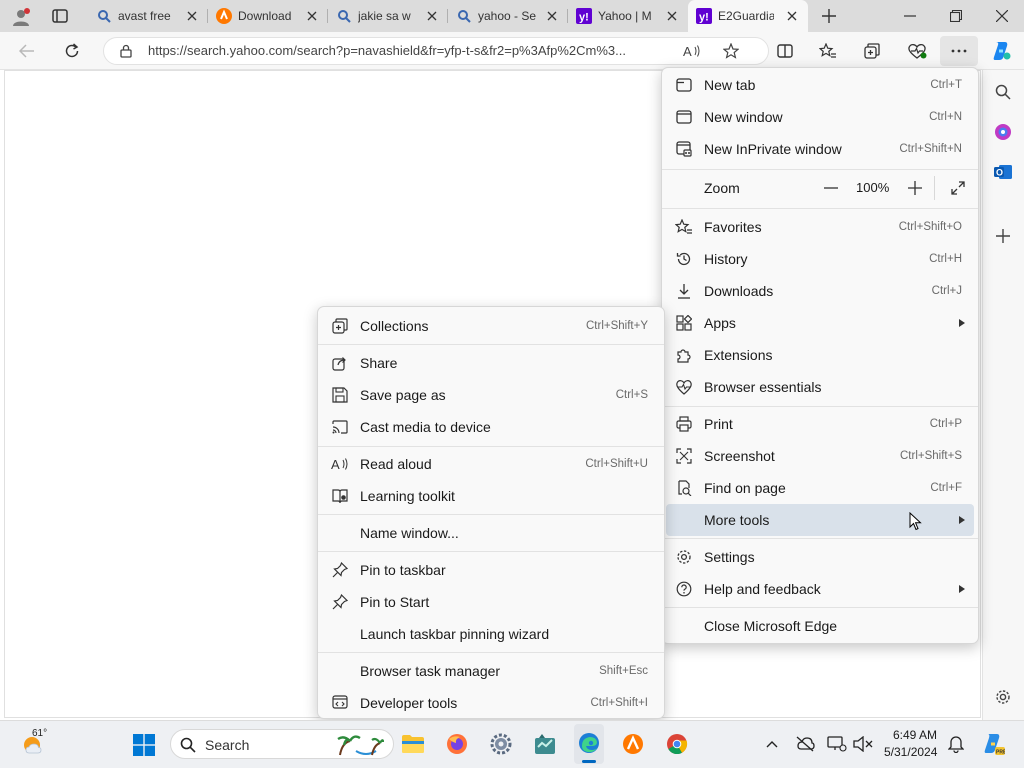  I want to click on menu-item-new-window: New window Ctrl+N, so click(820, 117).